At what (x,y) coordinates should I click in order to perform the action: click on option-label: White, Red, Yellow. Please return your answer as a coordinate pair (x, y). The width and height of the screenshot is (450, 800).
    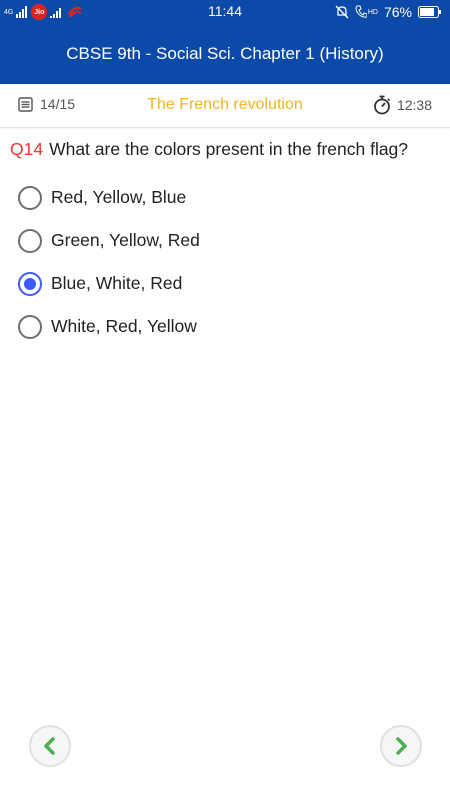
    Looking at the image, I should click on (124, 326).